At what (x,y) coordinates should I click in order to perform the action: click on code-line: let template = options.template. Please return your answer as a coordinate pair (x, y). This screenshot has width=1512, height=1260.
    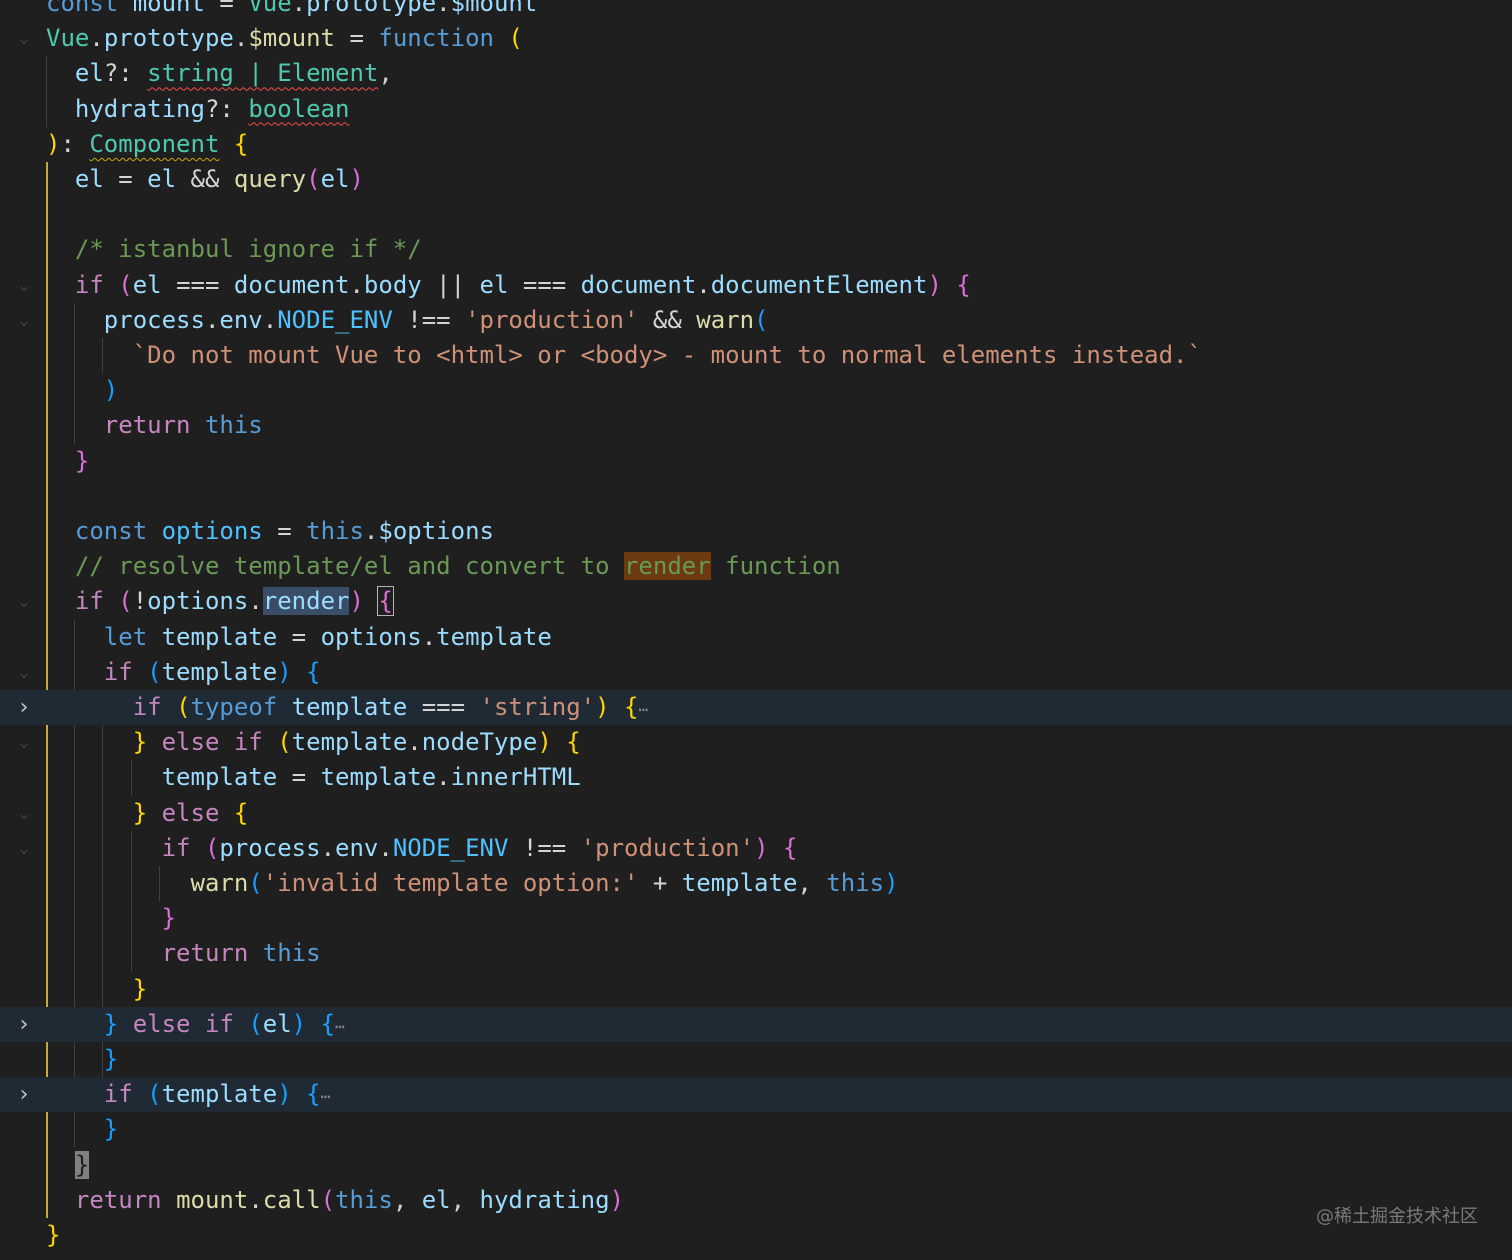
    Looking at the image, I should click on (756, 637).